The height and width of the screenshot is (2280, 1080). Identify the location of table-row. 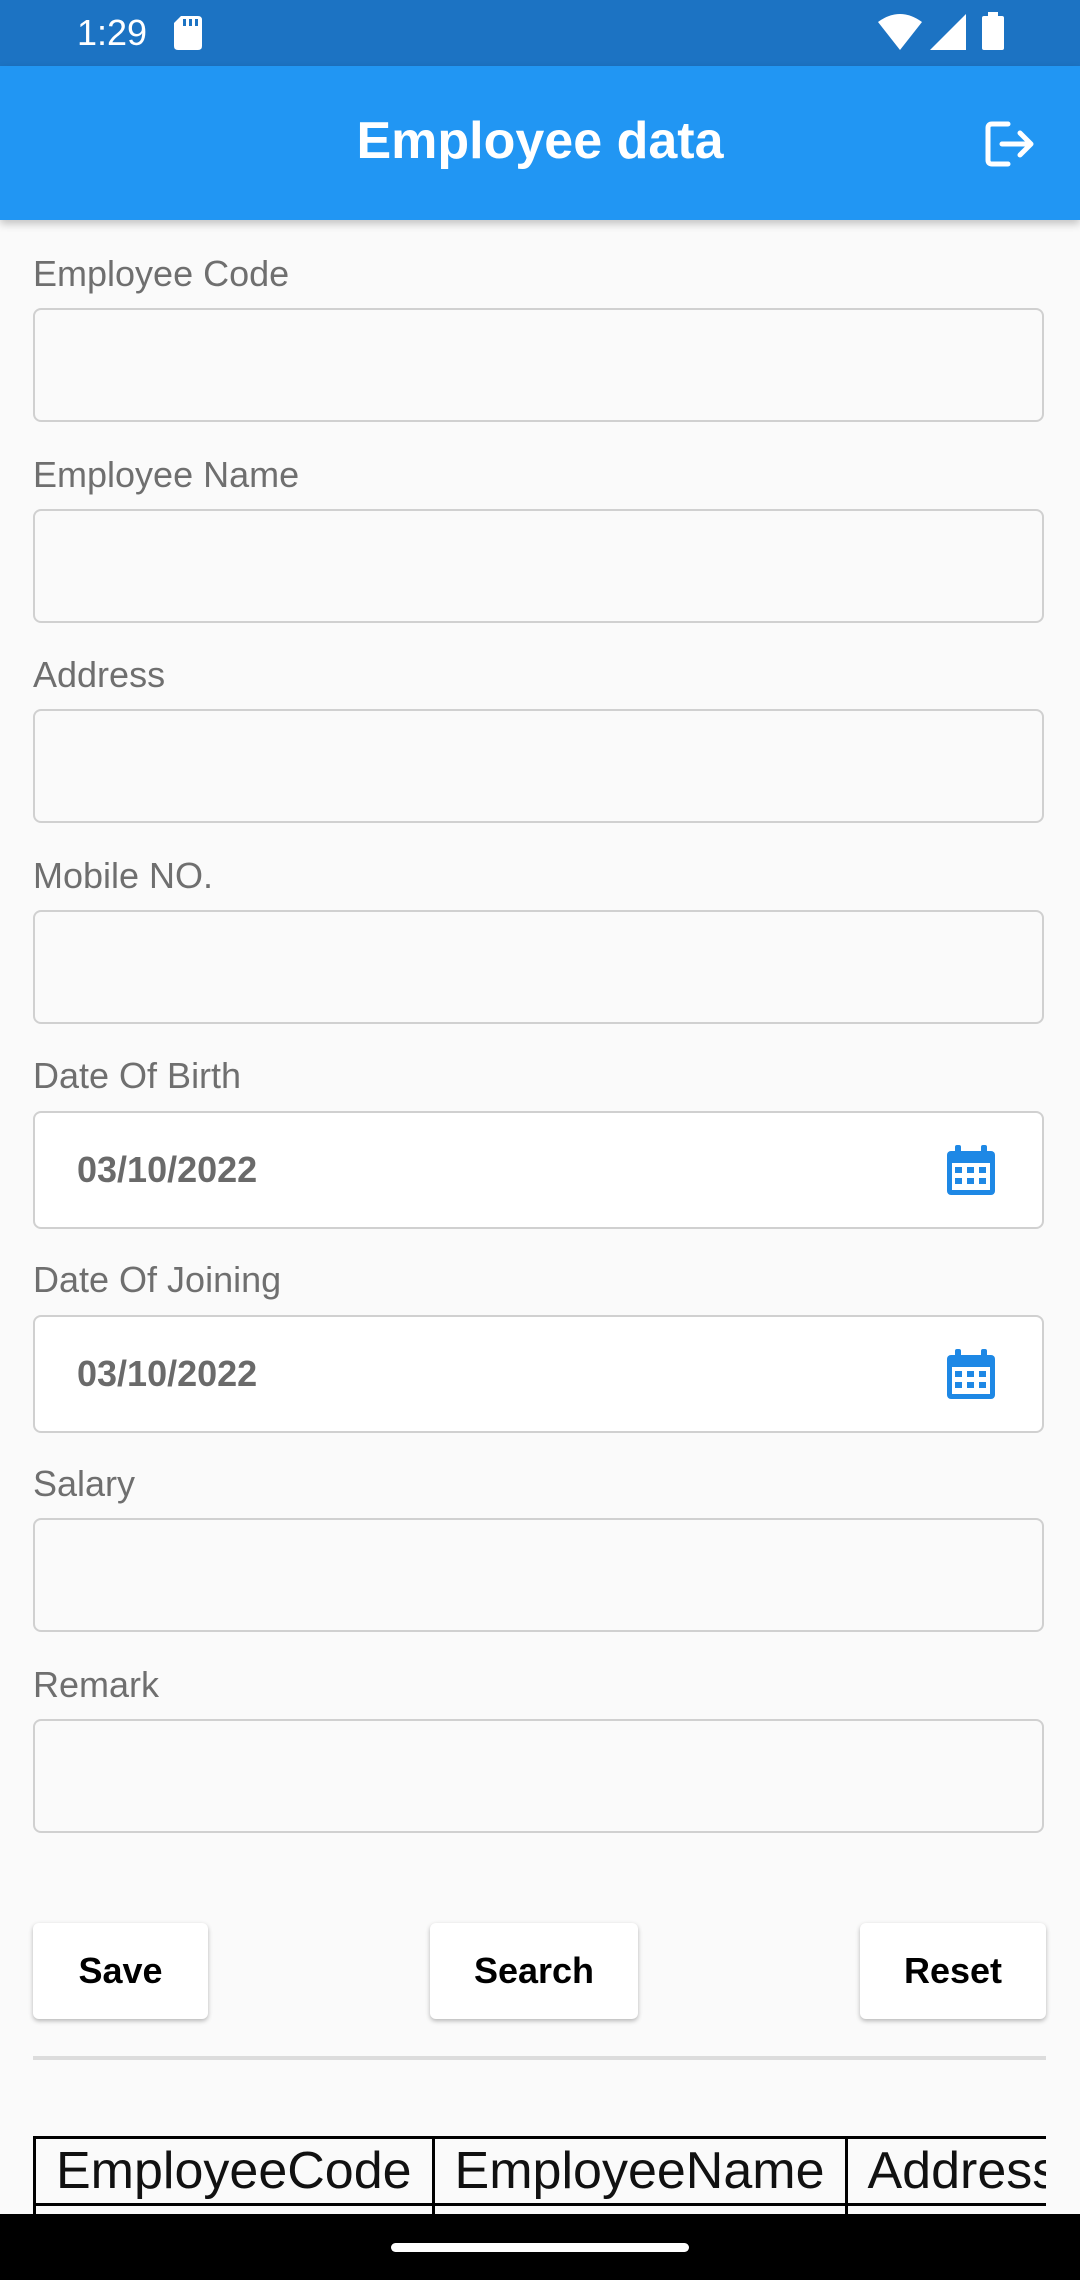
(539, 2208).